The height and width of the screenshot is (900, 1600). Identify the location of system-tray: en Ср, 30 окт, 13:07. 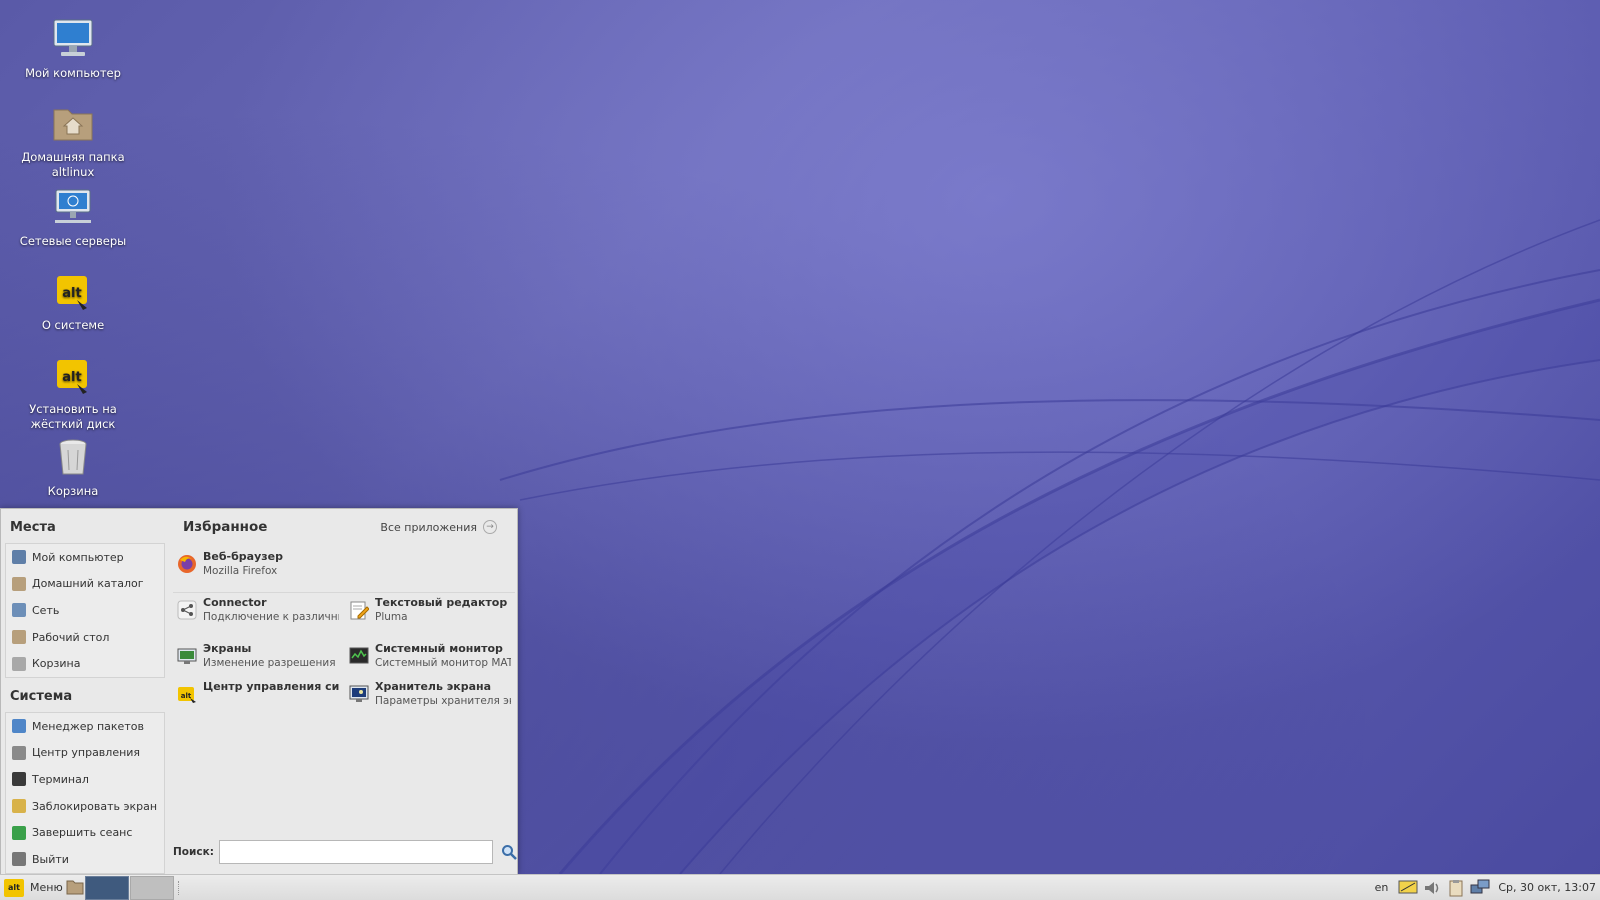
(1485, 887).